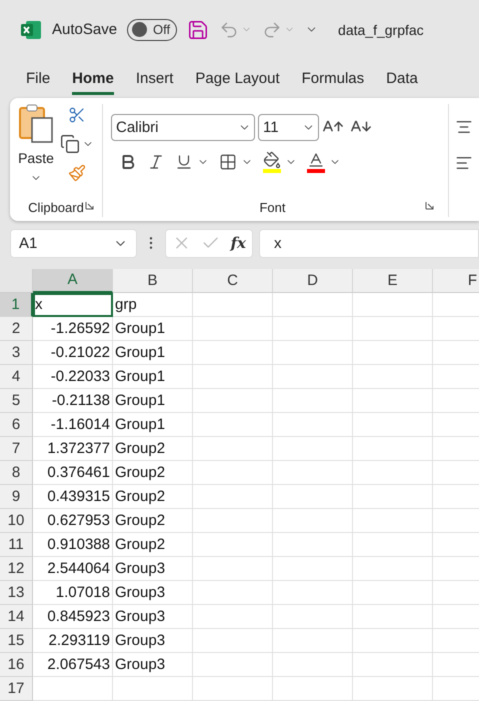  What do you see at coordinates (73, 472) in the screenshot?
I see `table-cell: 0.376461` at bounding box center [73, 472].